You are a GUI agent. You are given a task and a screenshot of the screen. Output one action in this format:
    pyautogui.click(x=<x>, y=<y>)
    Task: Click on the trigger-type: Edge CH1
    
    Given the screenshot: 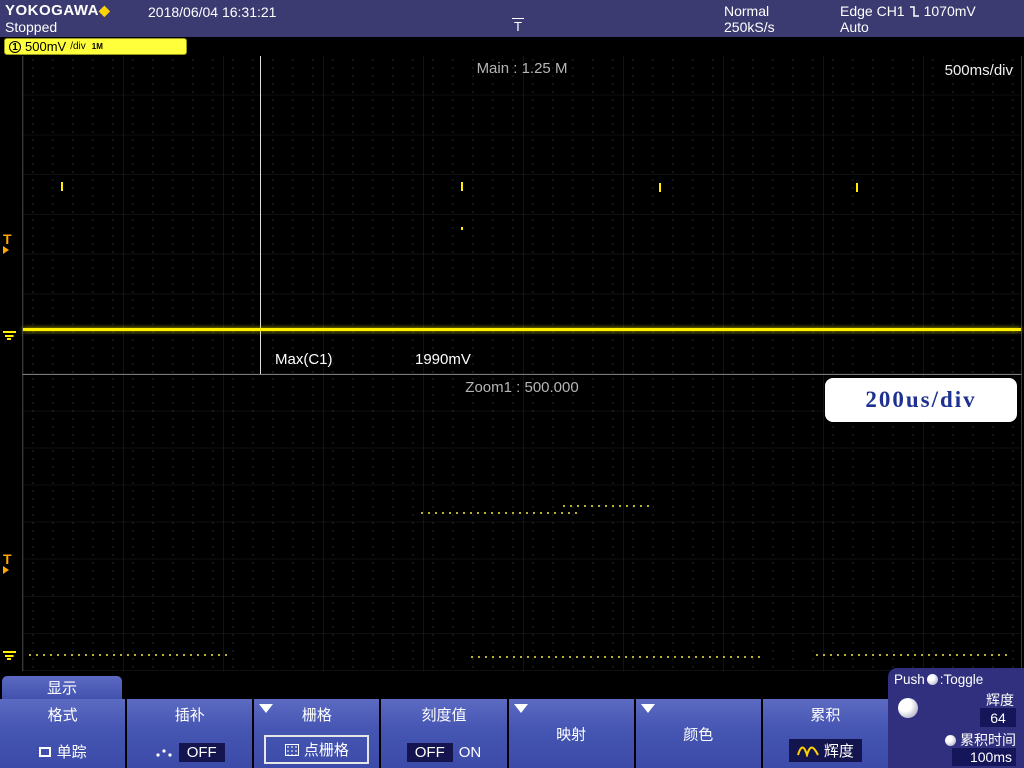 What is the action you would take?
    pyautogui.click(x=872, y=11)
    